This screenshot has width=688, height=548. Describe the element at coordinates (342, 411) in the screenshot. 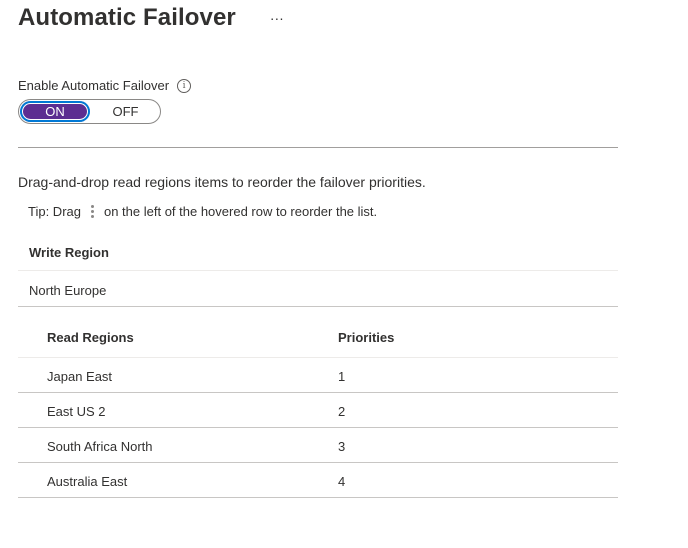

I see `read-region-priority: 2` at that location.